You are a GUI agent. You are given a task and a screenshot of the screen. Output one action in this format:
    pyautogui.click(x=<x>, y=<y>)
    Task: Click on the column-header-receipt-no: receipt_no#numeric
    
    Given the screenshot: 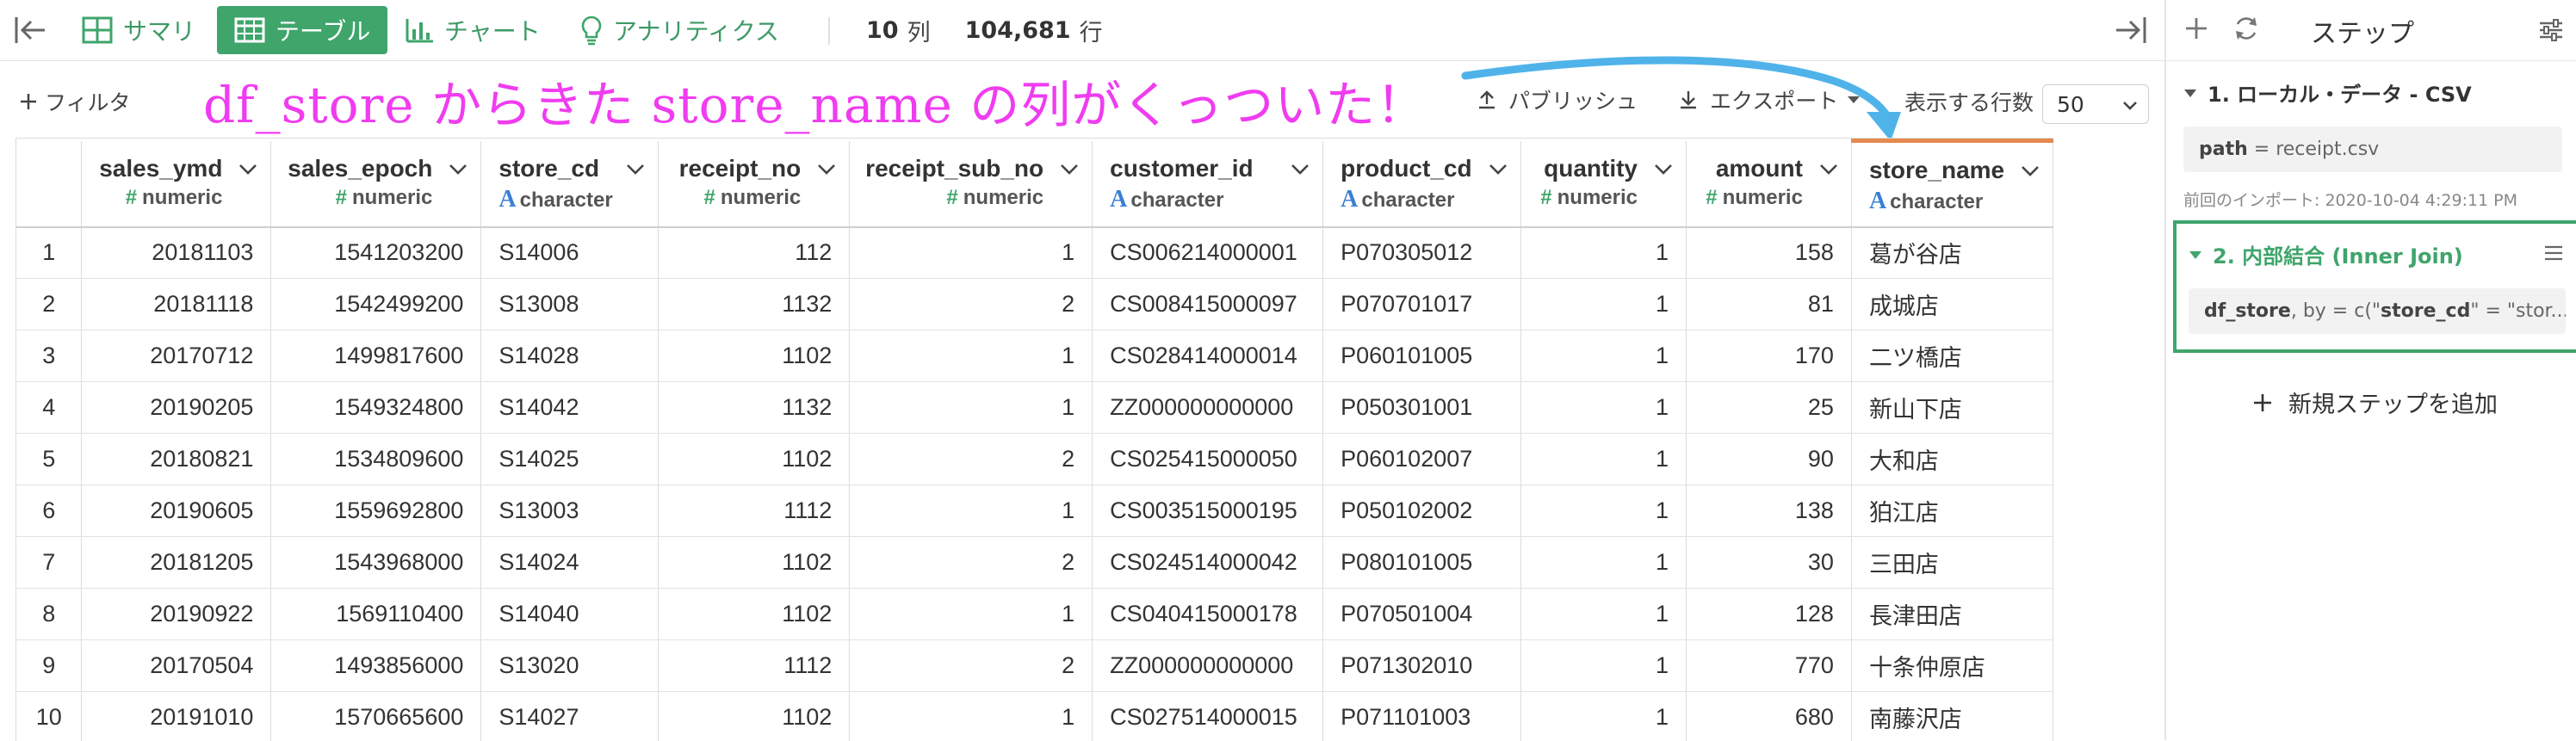 What is the action you would take?
    pyautogui.click(x=755, y=184)
    